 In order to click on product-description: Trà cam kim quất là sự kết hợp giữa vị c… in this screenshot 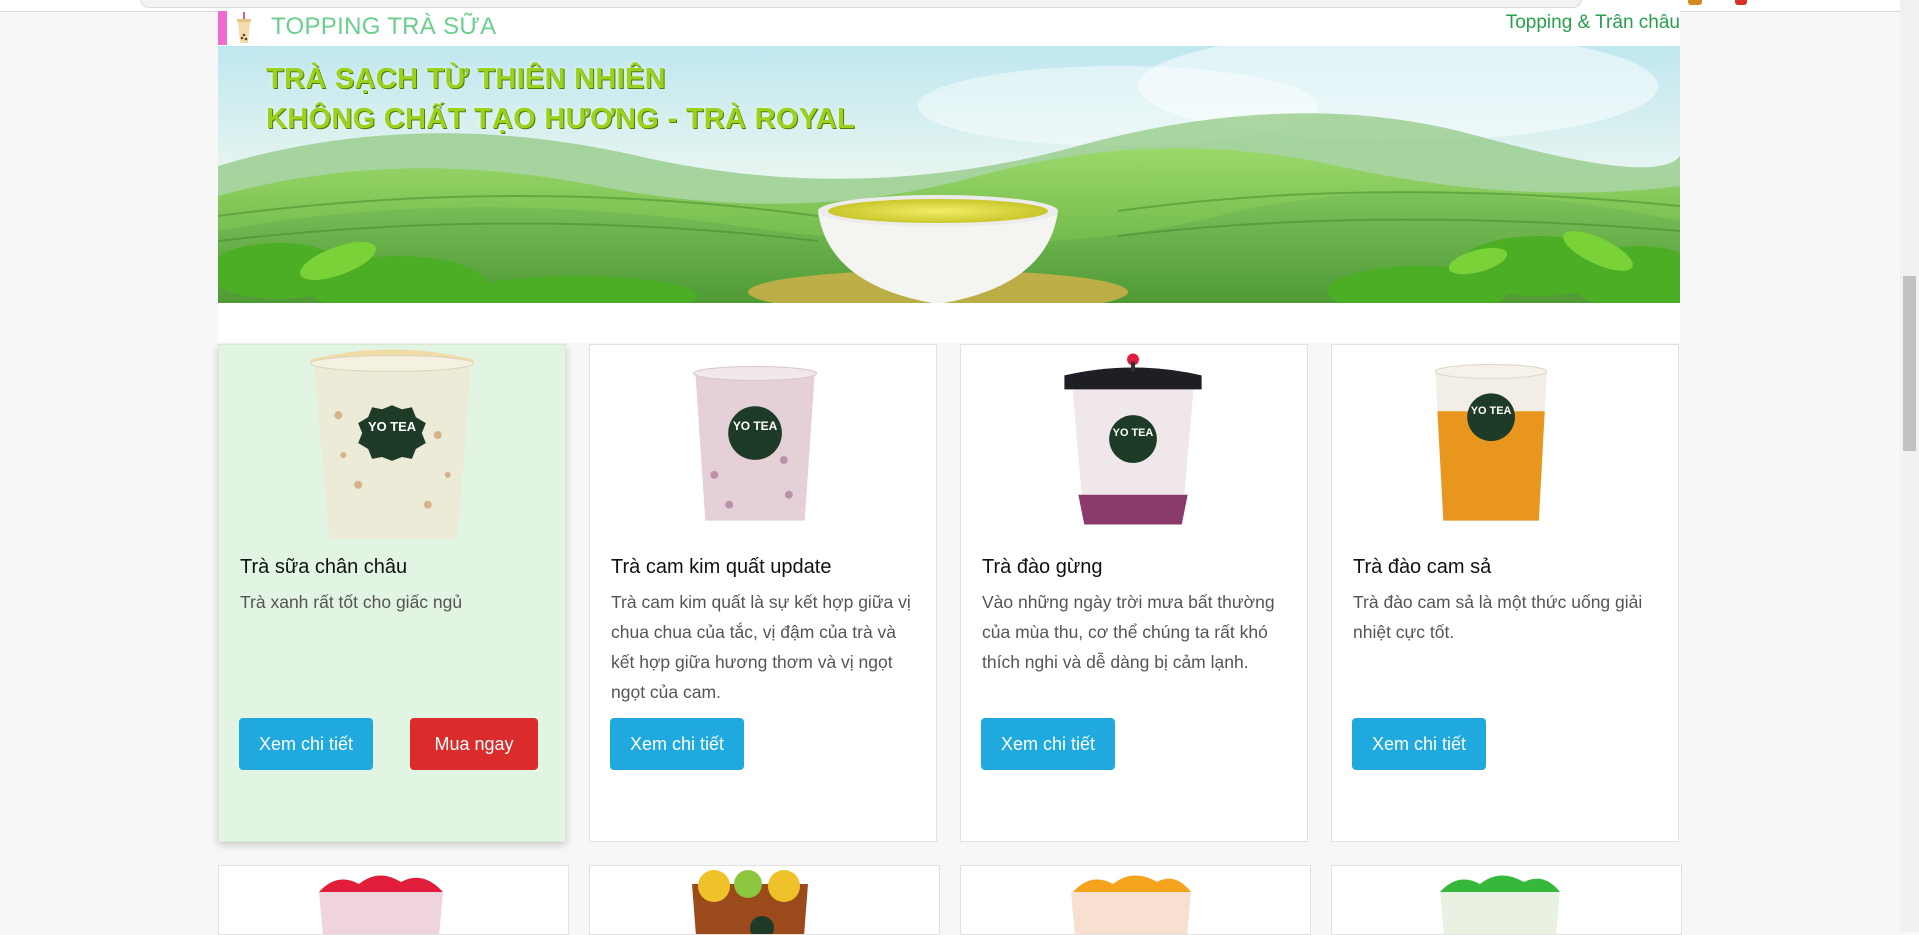, I will do `click(761, 647)`.